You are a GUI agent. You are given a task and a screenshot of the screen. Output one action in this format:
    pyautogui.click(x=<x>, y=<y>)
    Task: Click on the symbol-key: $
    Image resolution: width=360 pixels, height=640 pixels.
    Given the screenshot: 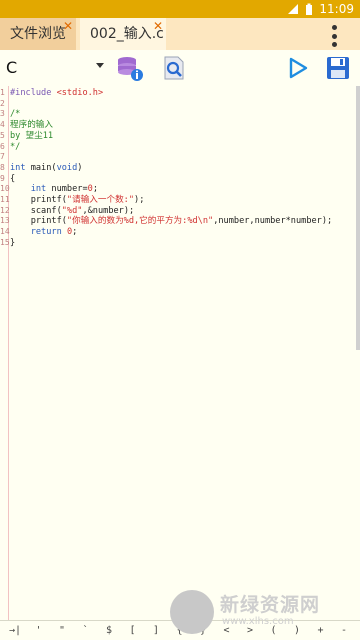 What is the action you would take?
    pyautogui.click(x=109, y=631)
    